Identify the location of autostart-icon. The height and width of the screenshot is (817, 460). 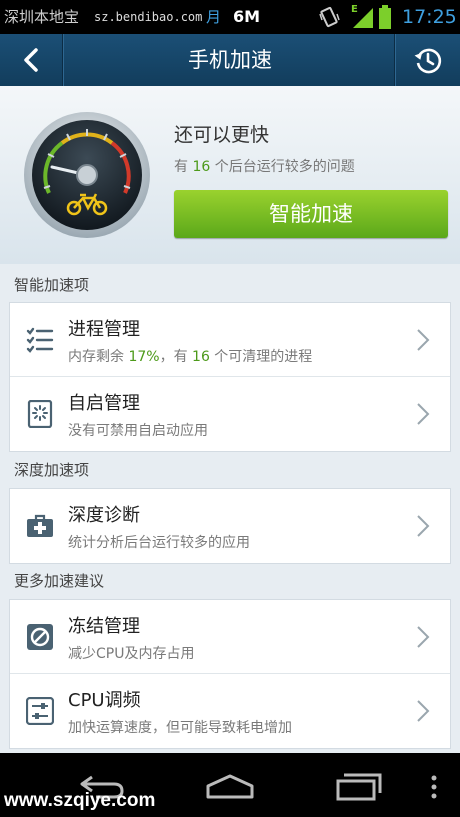
(40, 414).